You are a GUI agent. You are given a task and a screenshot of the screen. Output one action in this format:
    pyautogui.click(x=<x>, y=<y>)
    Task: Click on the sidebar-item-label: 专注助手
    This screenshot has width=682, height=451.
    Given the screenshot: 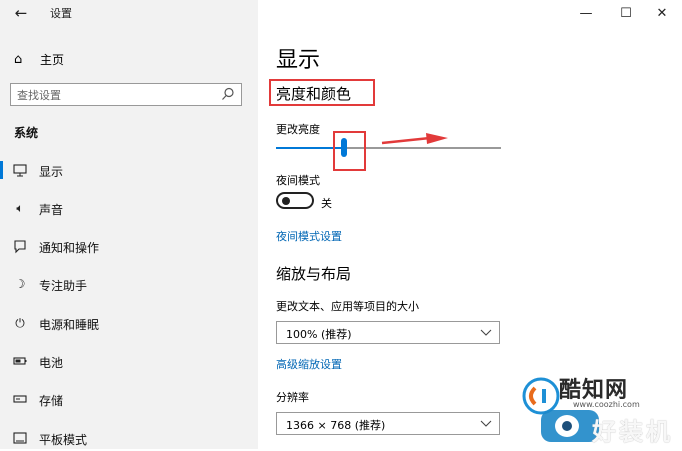 What is the action you would take?
    pyautogui.click(x=63, y=286)
    